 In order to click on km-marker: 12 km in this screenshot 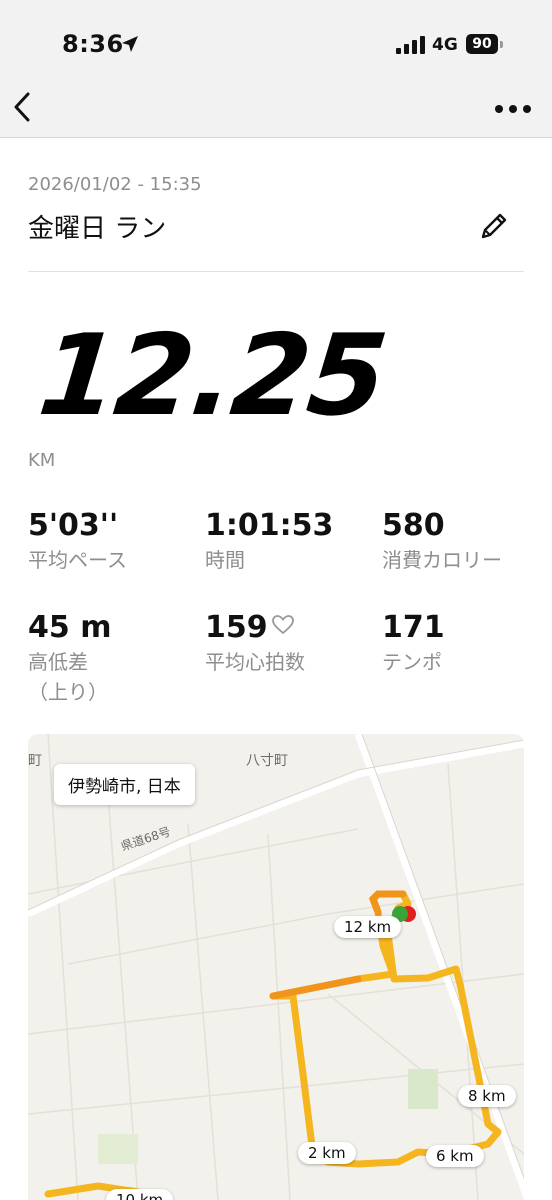, I will do `click(368, 927)`.